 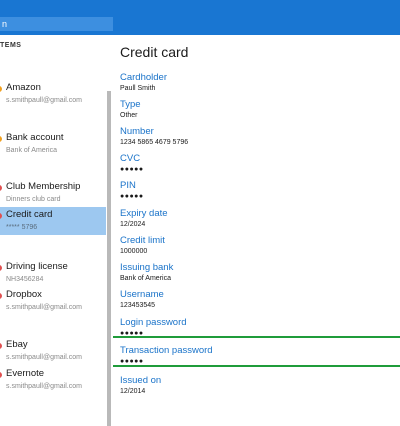 What do you see at coordinates (31, 150) in the screenshot?
I see `item-subtitle: Bank of America` at bounding box center [31, 150].